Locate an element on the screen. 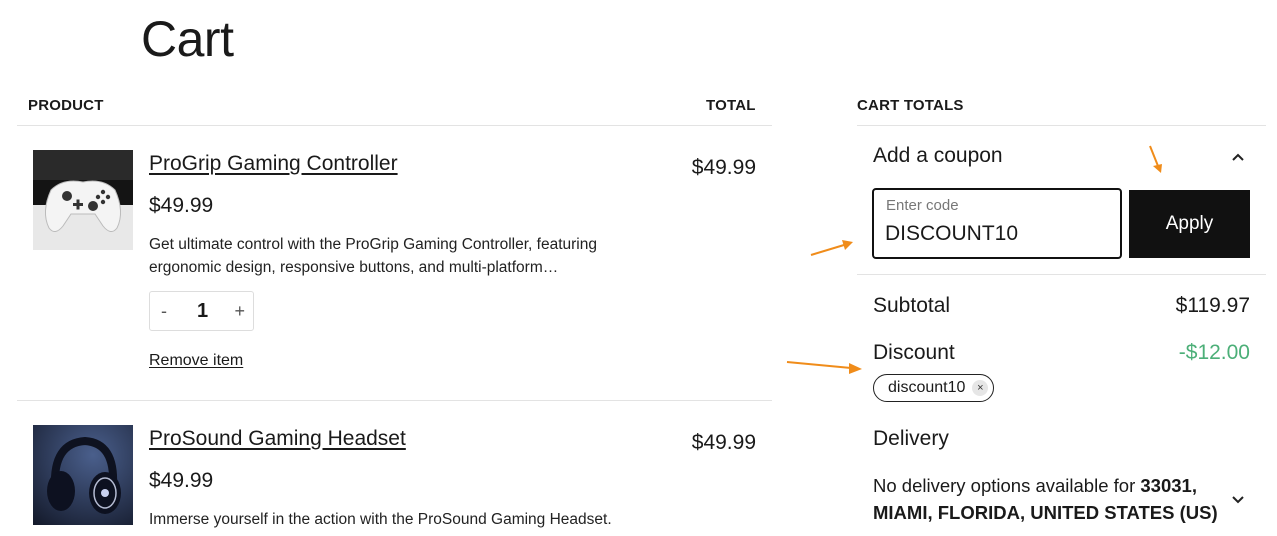 This screenshot has height=536, width=1277. coupon-code-label: Enter code is located at coordinates (922, 205).